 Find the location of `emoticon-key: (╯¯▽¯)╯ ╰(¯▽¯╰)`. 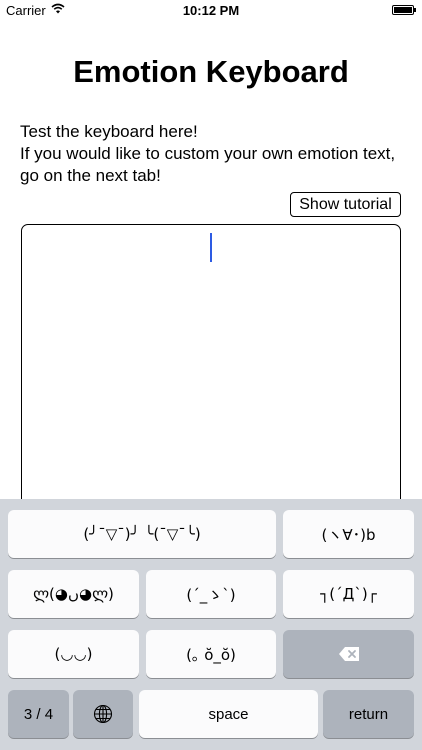

emoticon-key: (╯¯▽¯)╯ ╰(¯▽¯╰) is located at coordinates (142, 534).